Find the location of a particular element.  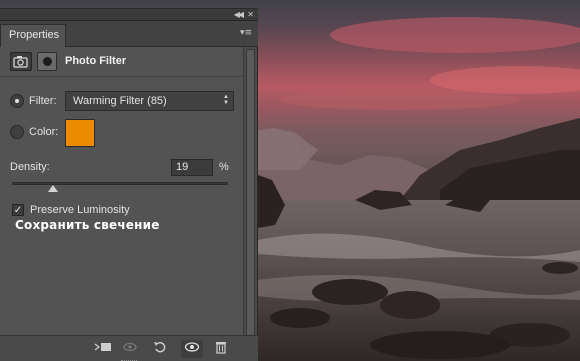

close-icon: ✕ is located at coordinates (250, 15).